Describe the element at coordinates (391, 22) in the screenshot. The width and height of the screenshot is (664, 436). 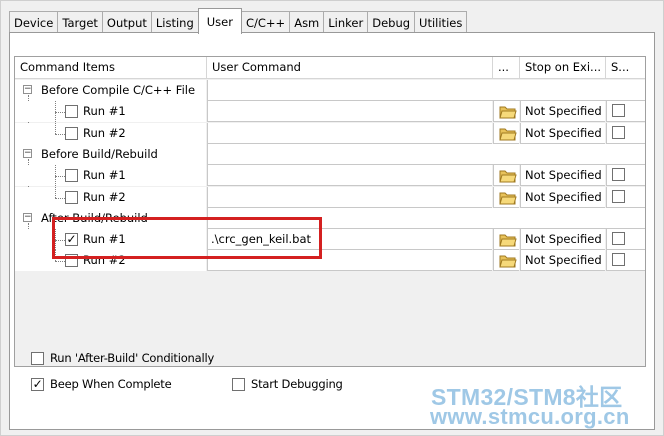
I see `tab-debug: Debug` at that location.